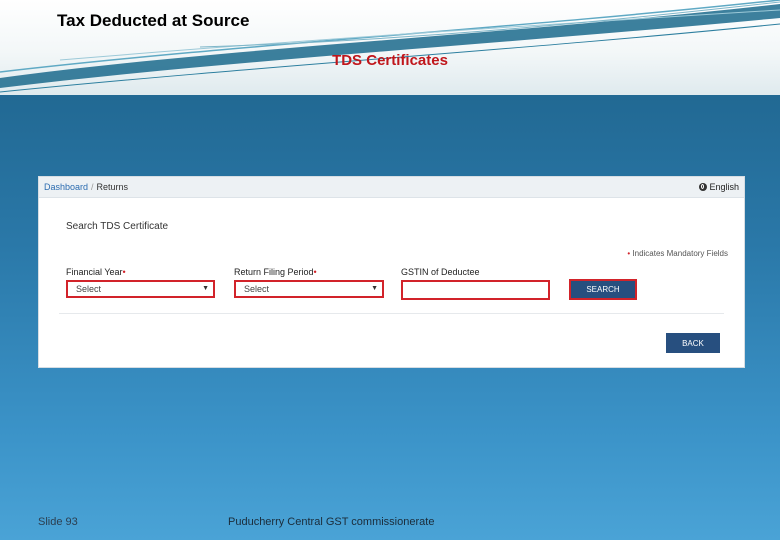 This screenshot has width=780, height=540. Describe the element at coordinates (309, 289) in the screenshot. I see `return-period-select: Select ▼` at that location.